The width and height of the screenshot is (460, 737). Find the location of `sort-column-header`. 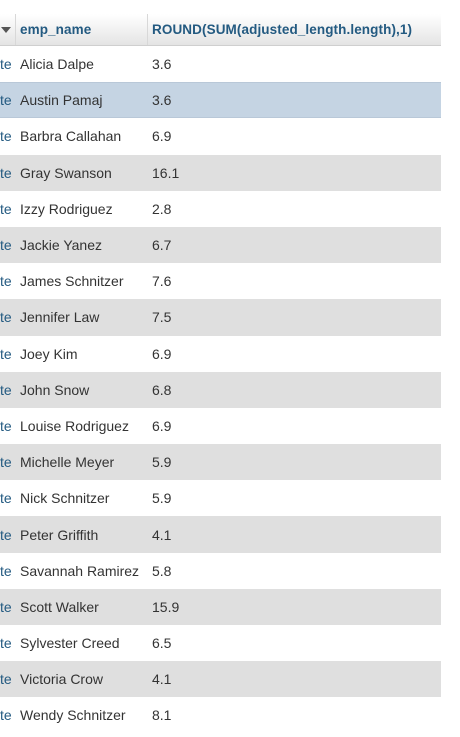

sort-column-header is located at coordinates (8, 29).